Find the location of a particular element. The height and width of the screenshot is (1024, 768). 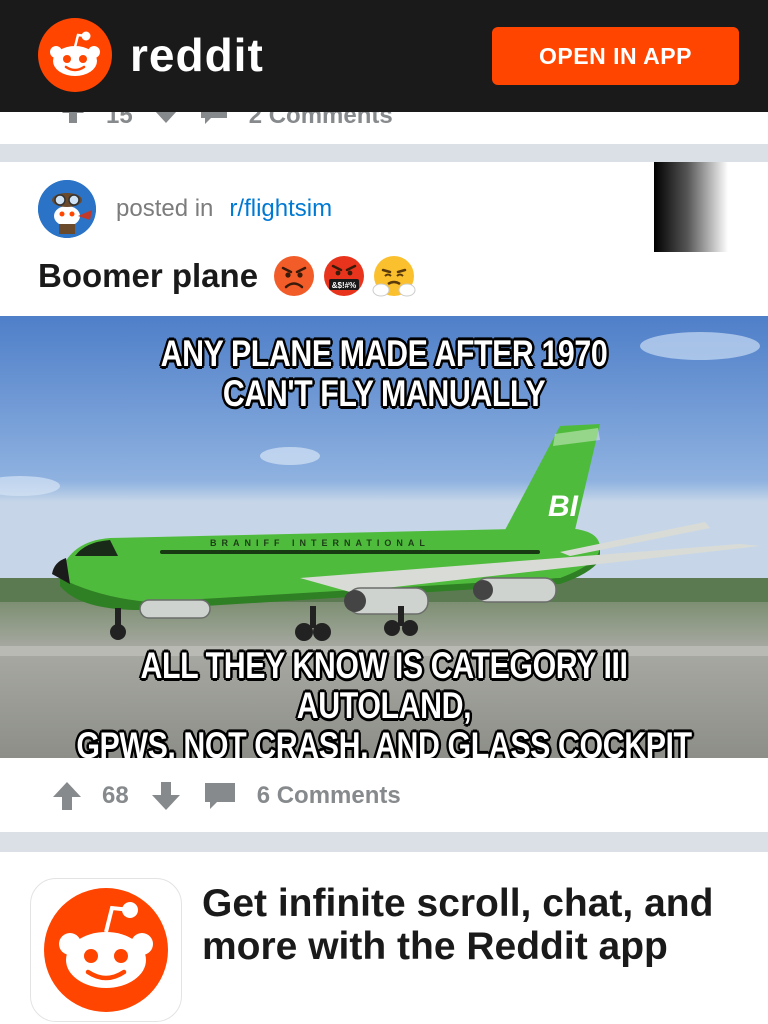

post-actions: 68 6 Comments is located at coordinates (225, 796).